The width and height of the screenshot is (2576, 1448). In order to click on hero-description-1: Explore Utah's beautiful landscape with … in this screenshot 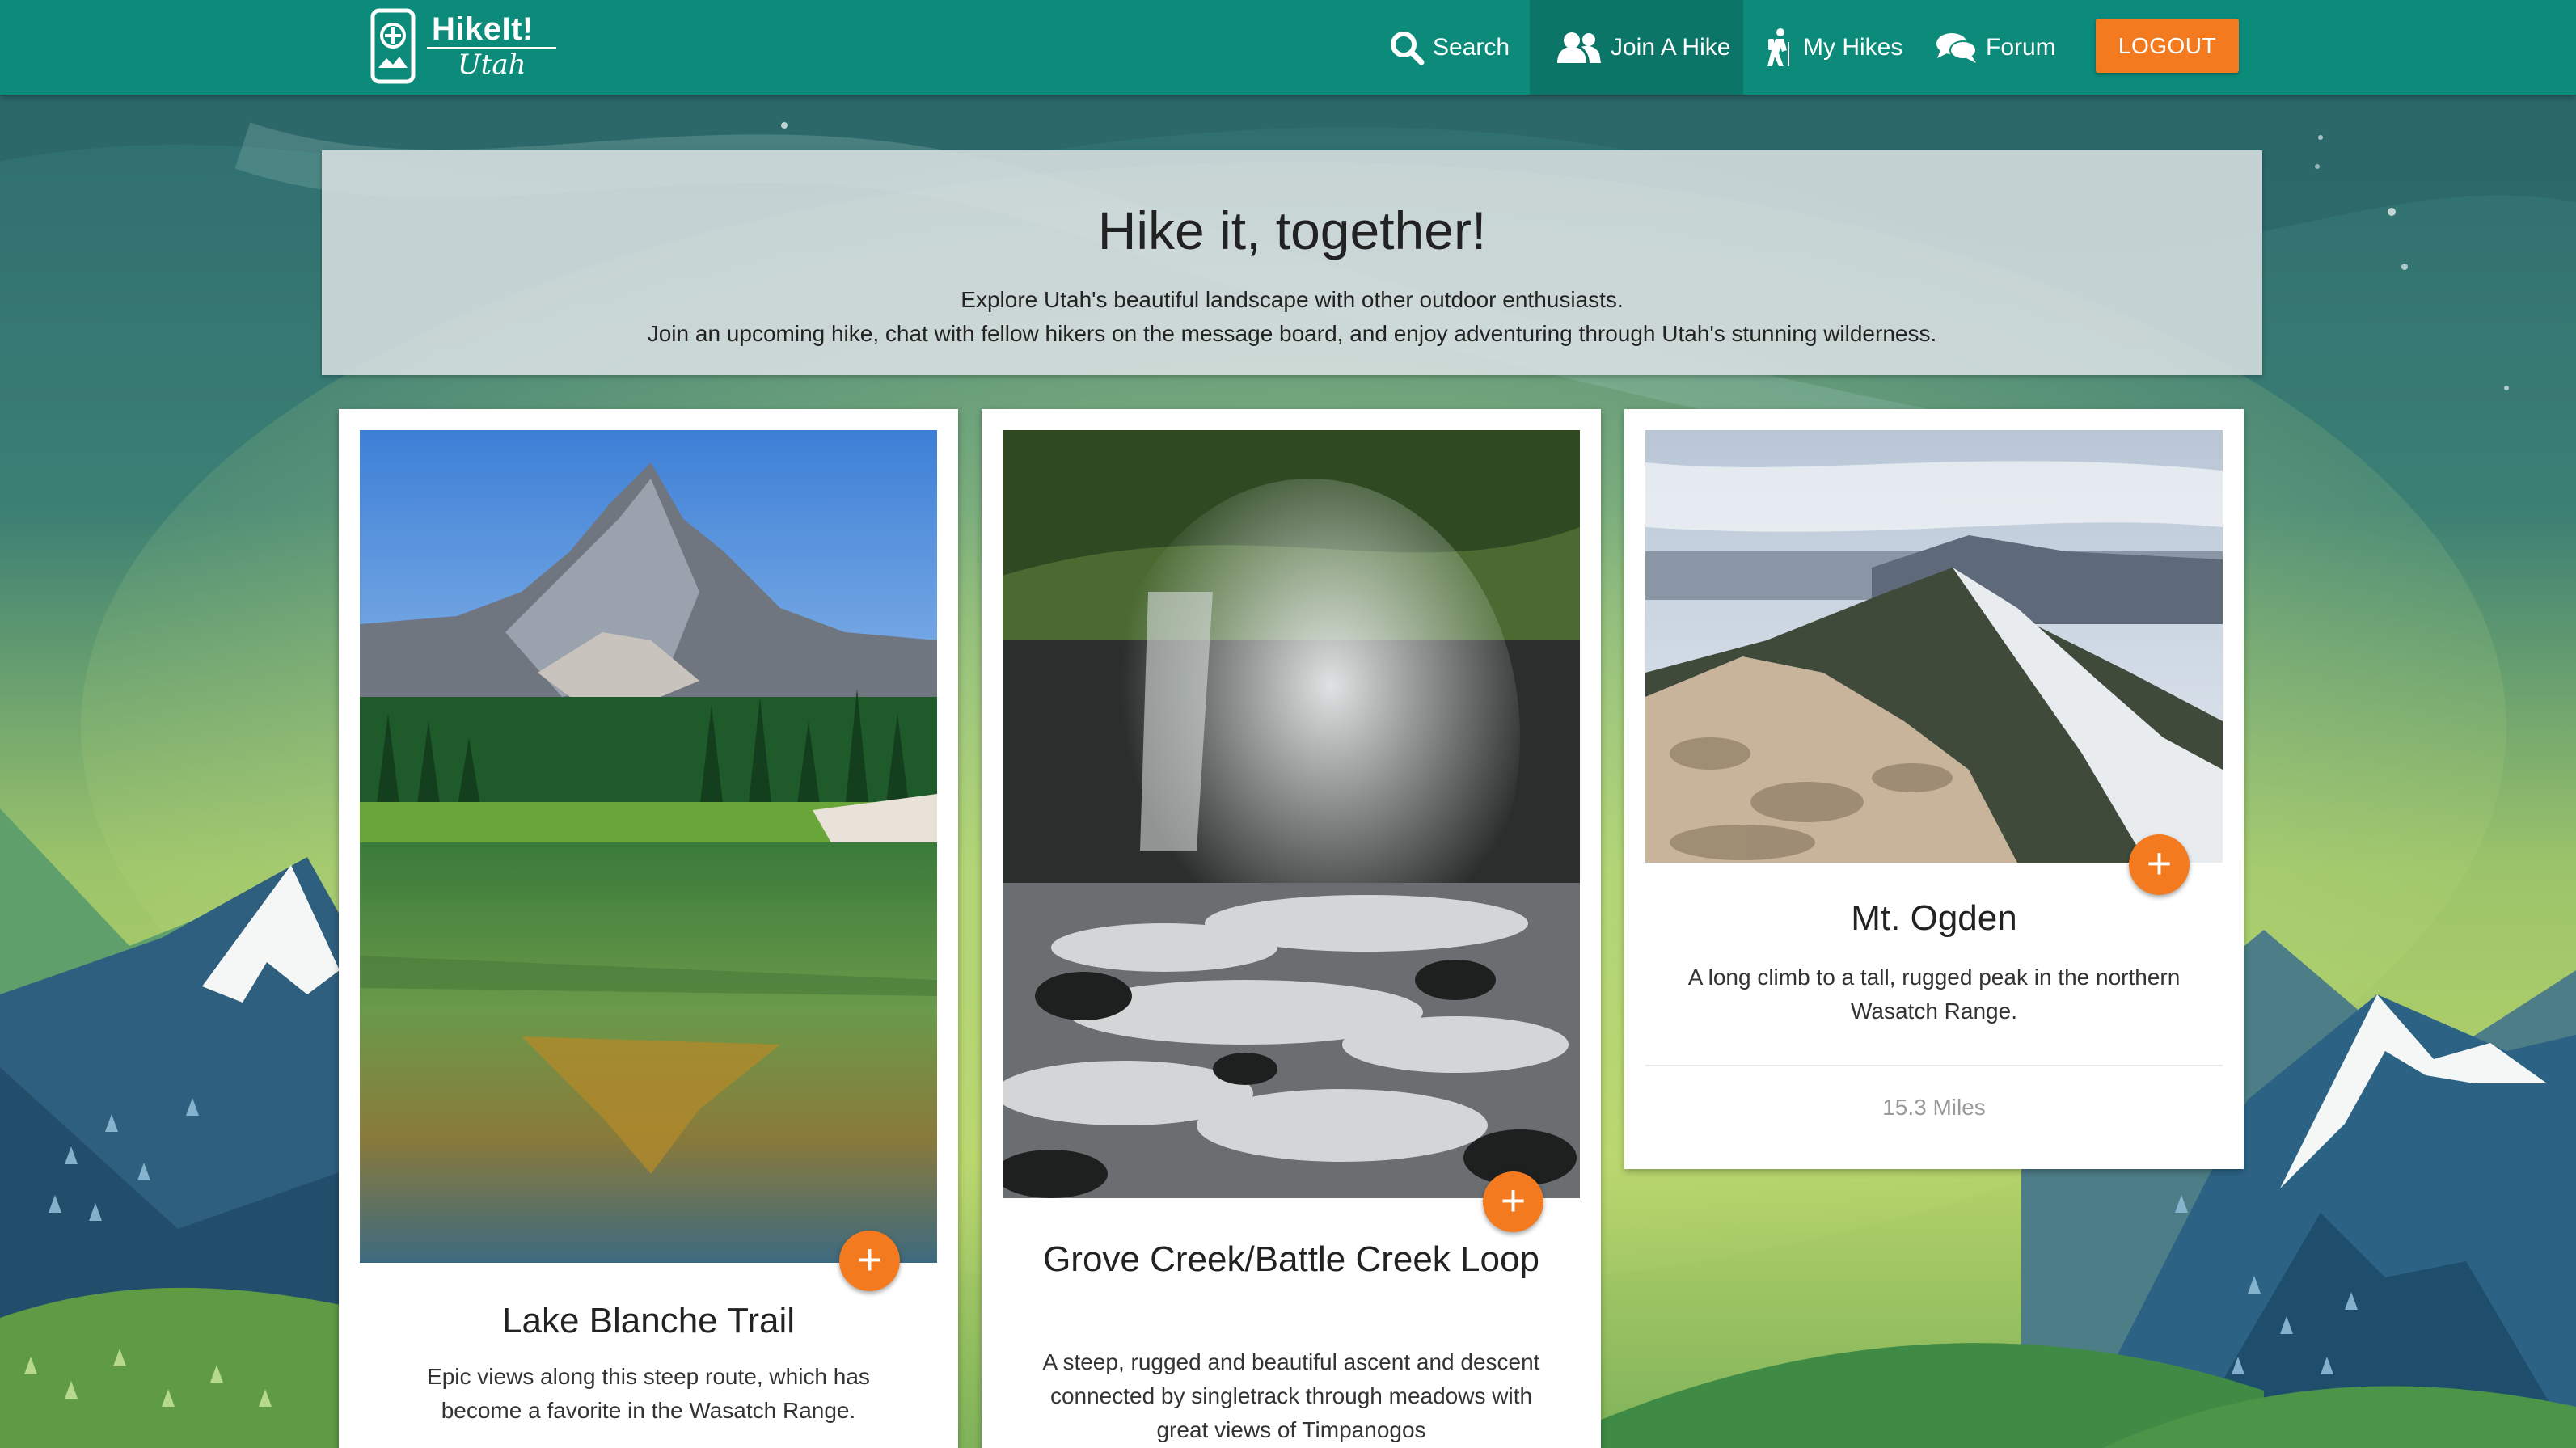, I will do `click(1292, 300)`.